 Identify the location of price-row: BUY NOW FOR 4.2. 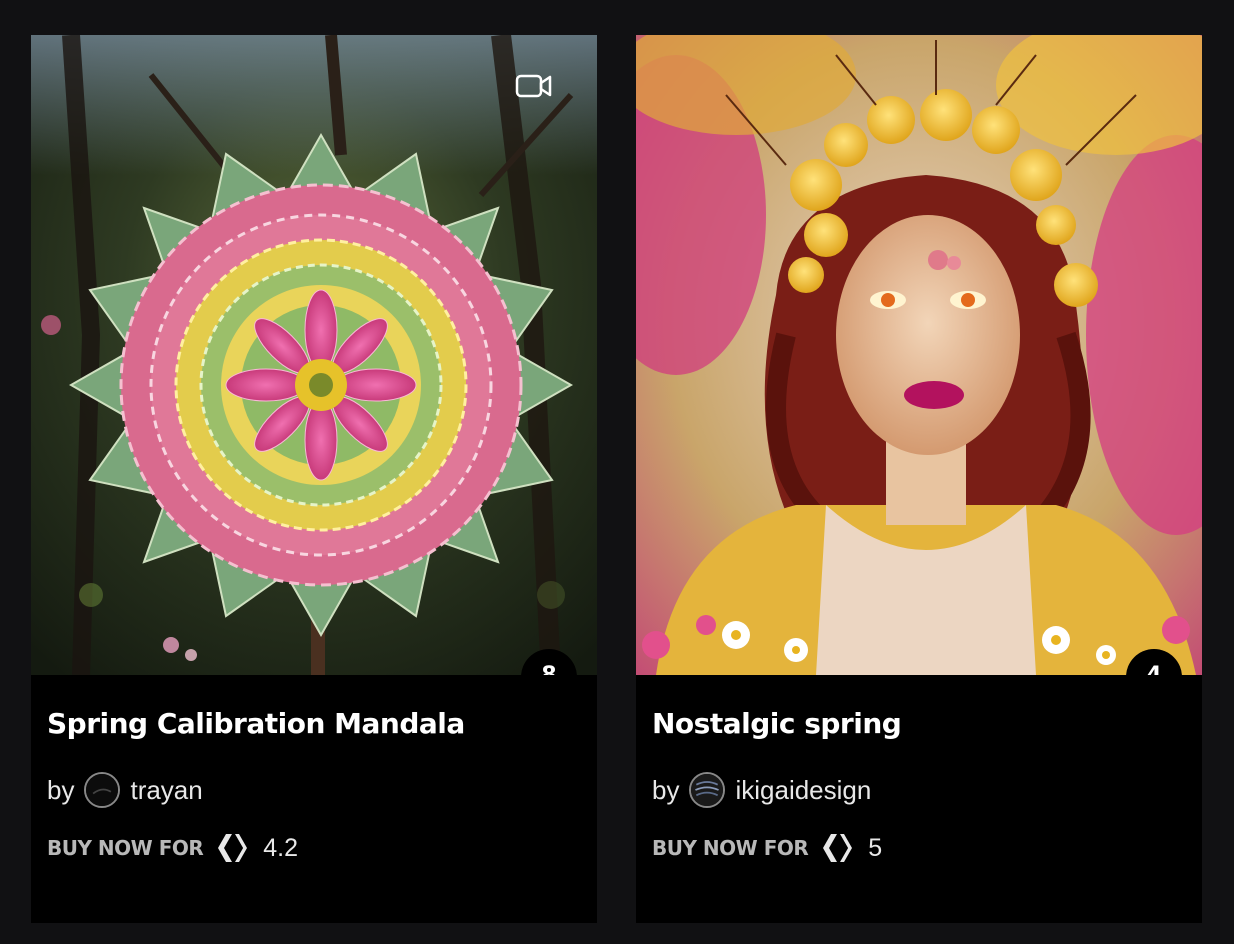
(172, 848).